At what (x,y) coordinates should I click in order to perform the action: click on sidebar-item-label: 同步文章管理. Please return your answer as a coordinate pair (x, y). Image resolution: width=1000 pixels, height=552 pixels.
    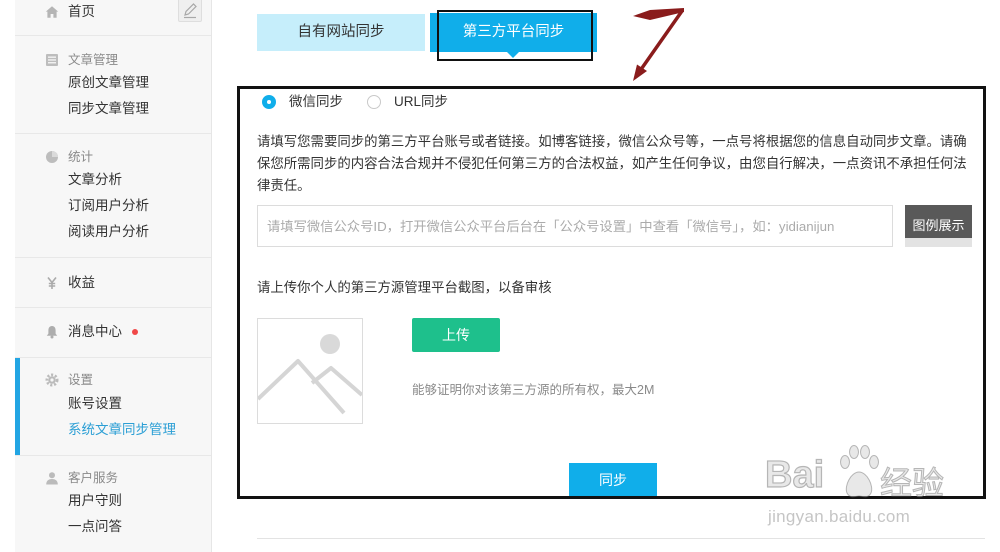
    Looking at the image, I should click on (108, 108).